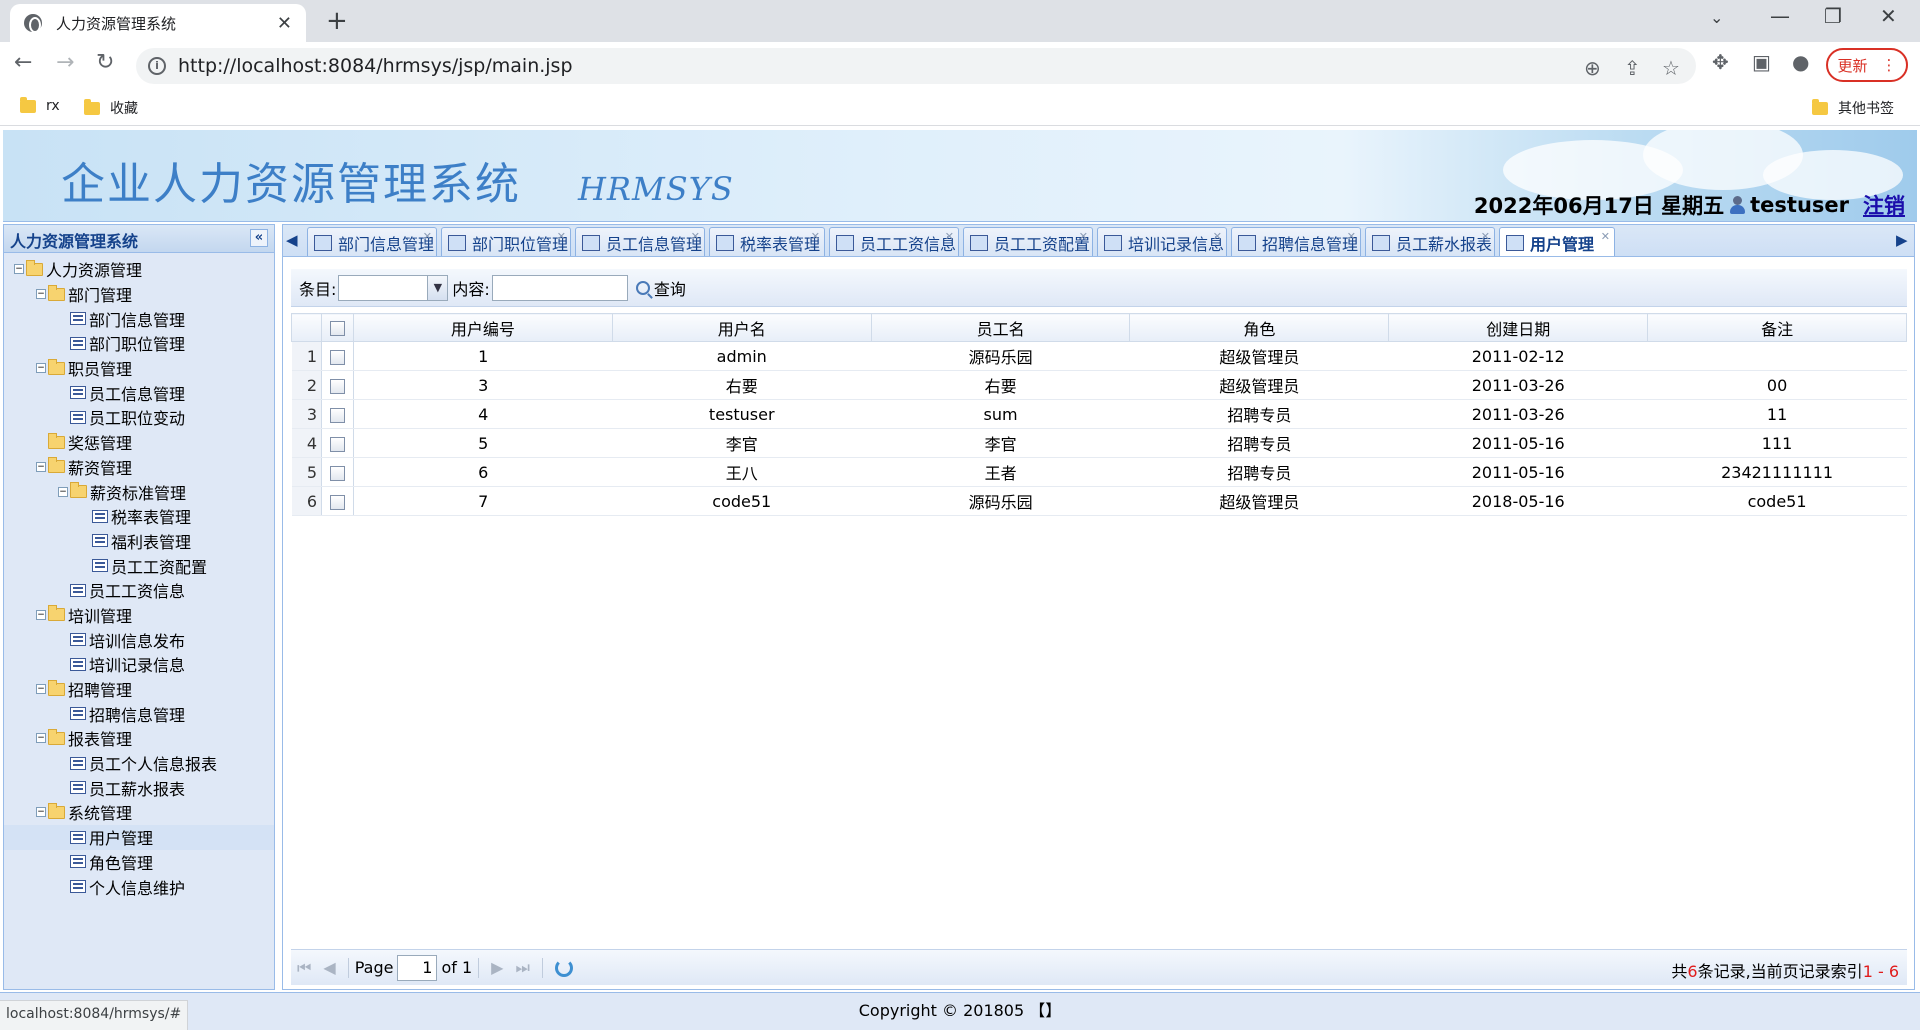 The width and height of the screenshot is (1920, 1030). Describe the element at coordinates (139, 541) in the screenshot. I see `nav-node: 福利表管理` at that location.